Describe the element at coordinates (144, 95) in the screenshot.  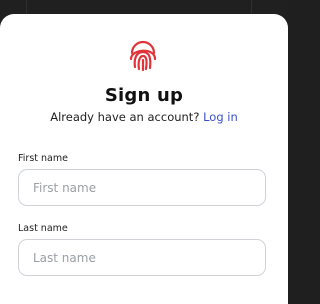
I see `page-title: Sign up` at that location.